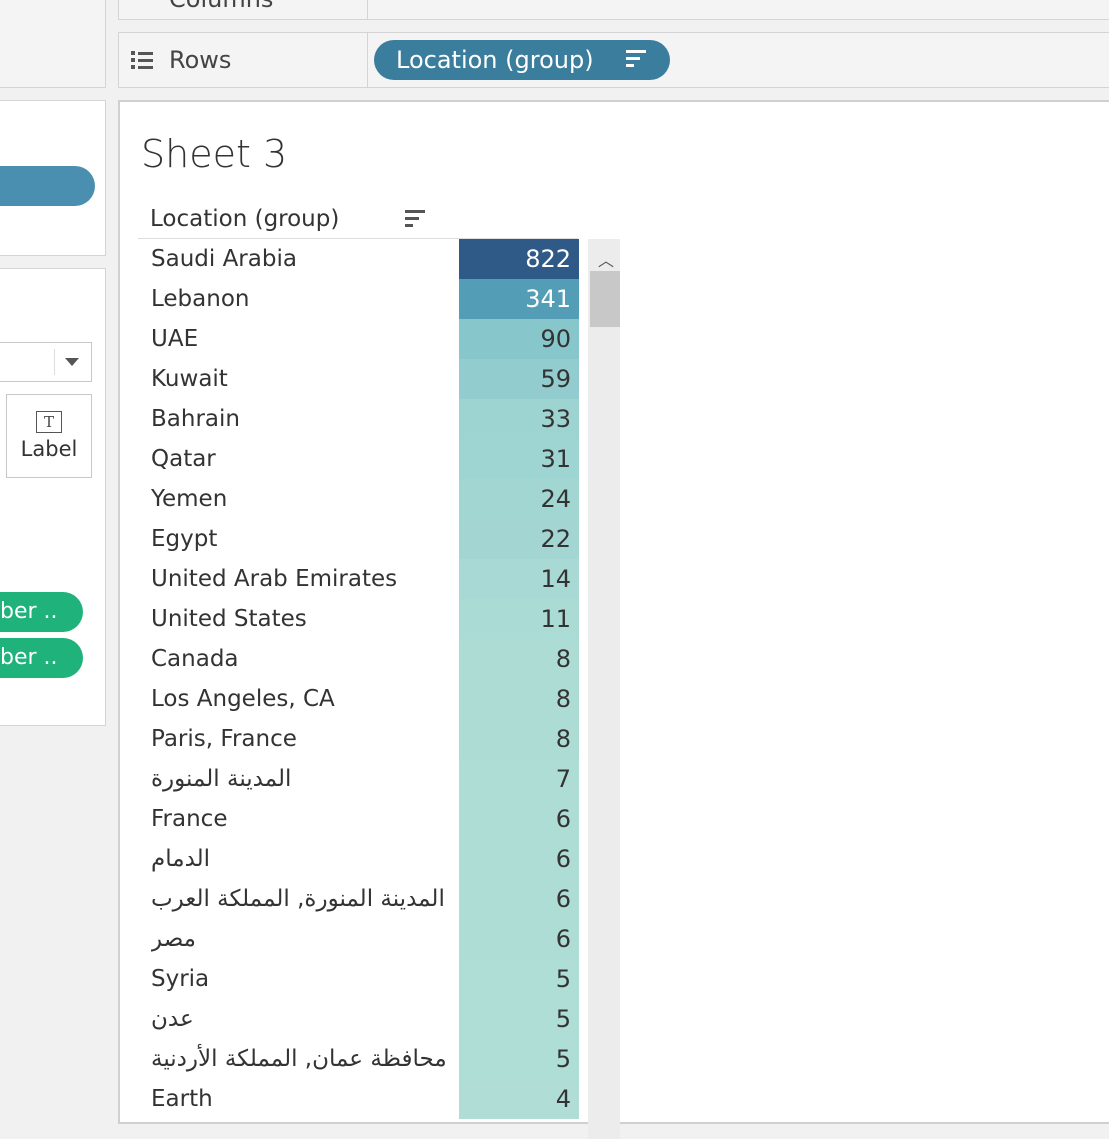 Image resolution: width=1109 pixels, height=1139 pixels. What do you see at coordinates (175, 339) in the screenshot?
I see `row-label: UAE` at bounding box center [175, 339].